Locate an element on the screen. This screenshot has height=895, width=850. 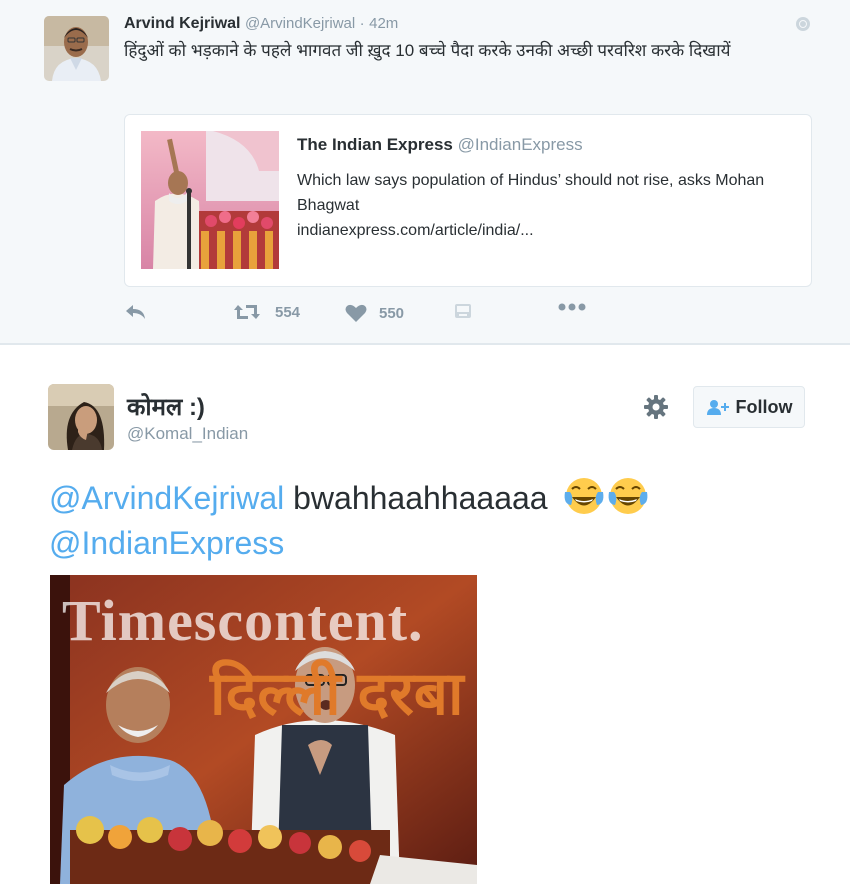
divider is located at coordinates (425, 344).